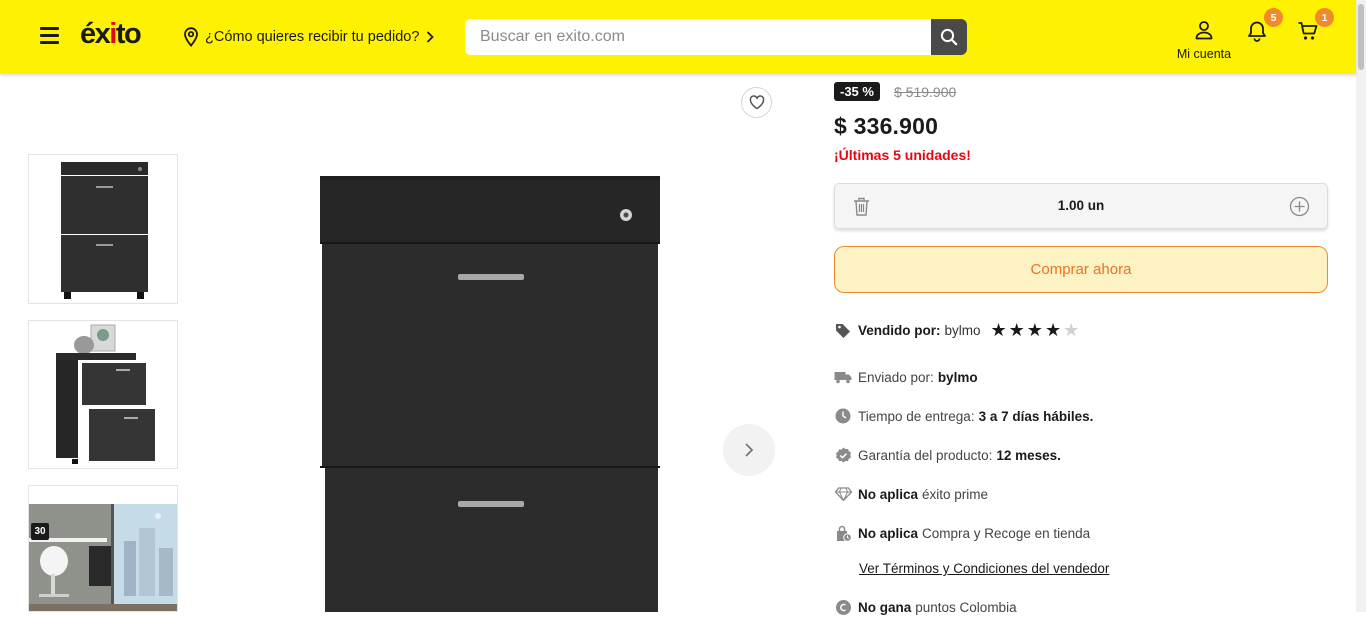 This screenshot has width=1366, height=617. I want to click on gallery-thumbnail-3: 30, so click(103, 548).